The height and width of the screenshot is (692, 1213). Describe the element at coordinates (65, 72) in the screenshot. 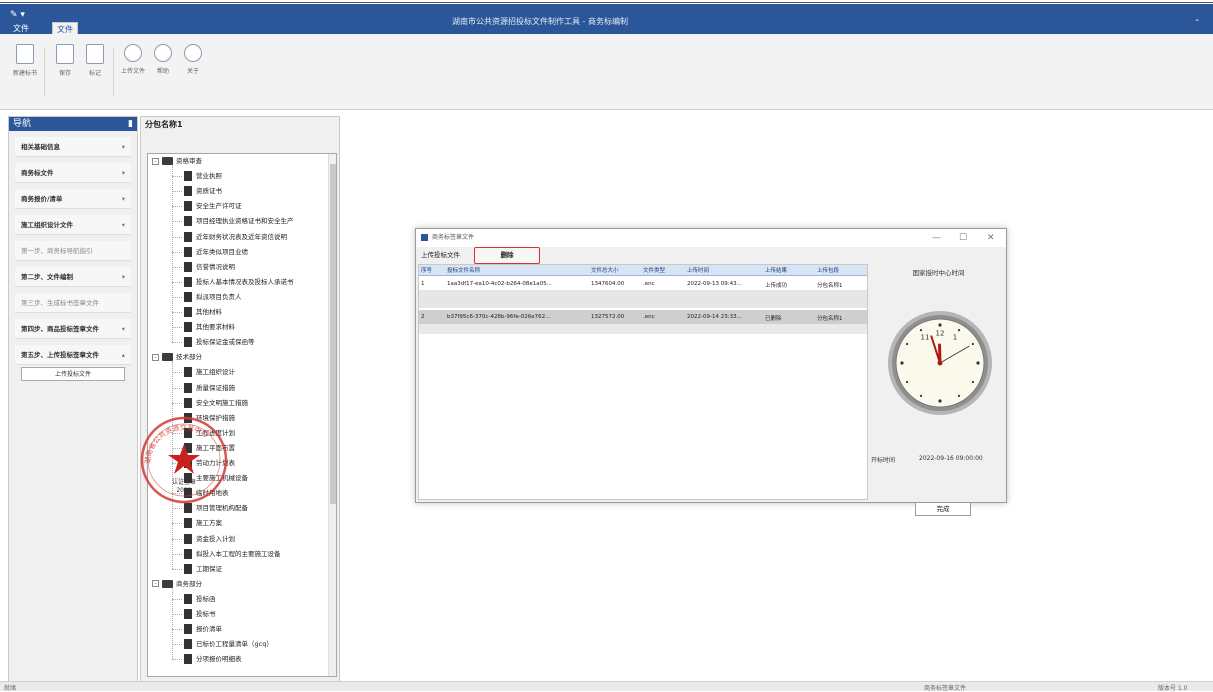

I see `save-label: 保存` at that location.